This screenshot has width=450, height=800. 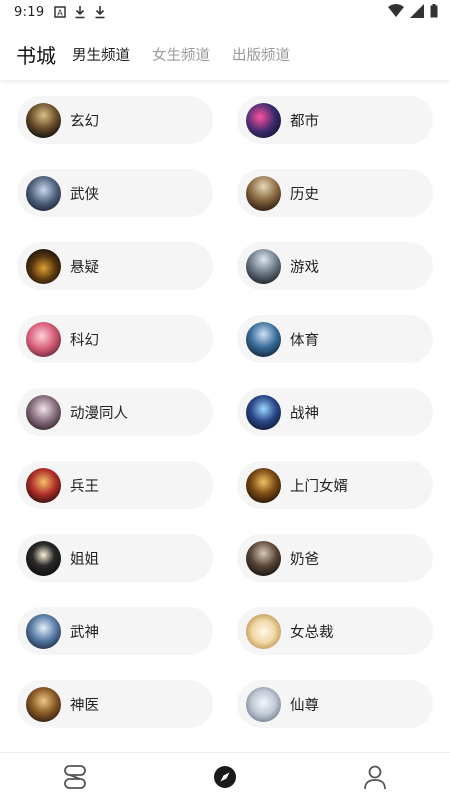 I want to click on category-label: 玄幻, so click(x=84, y=121).